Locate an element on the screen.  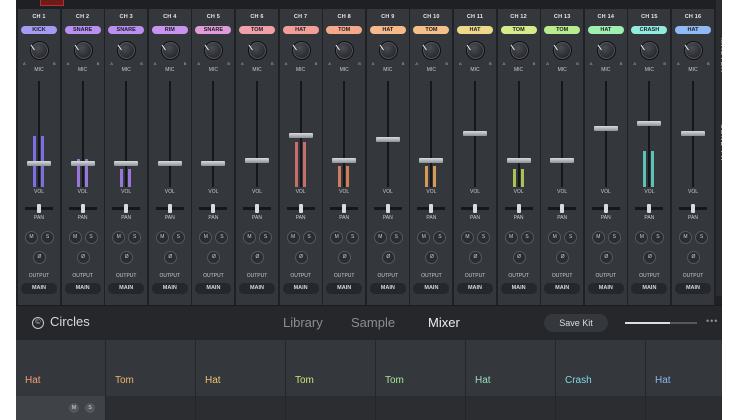
channel-tag: RIM is located at coordinates (169, 30).